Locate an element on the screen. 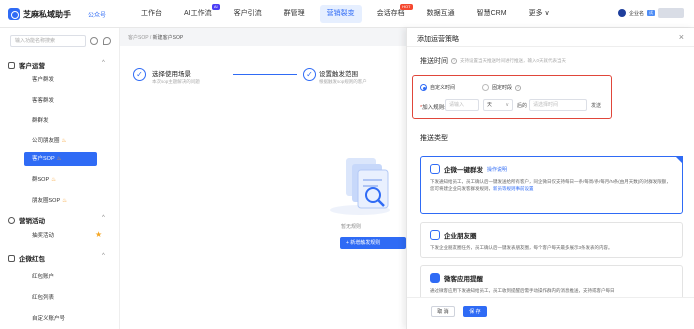 Image resolution: width=694 pixels, height=329 pixels. sidebar-item-custom-account: 自定义账户号 is located at coordinates (59, 319).